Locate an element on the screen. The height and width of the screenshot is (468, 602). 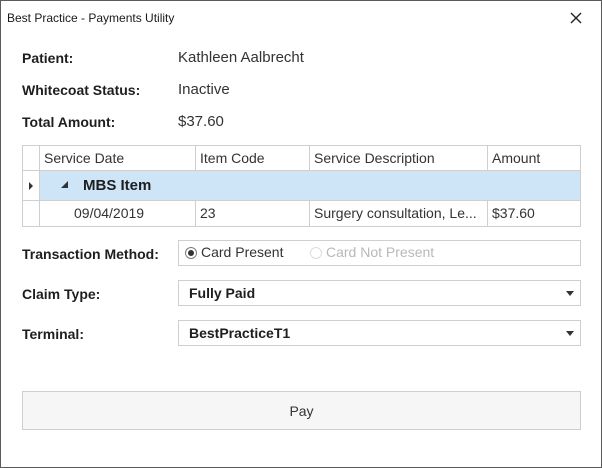
column-header-service-date: Service Date is located at coordinates (118, 158).